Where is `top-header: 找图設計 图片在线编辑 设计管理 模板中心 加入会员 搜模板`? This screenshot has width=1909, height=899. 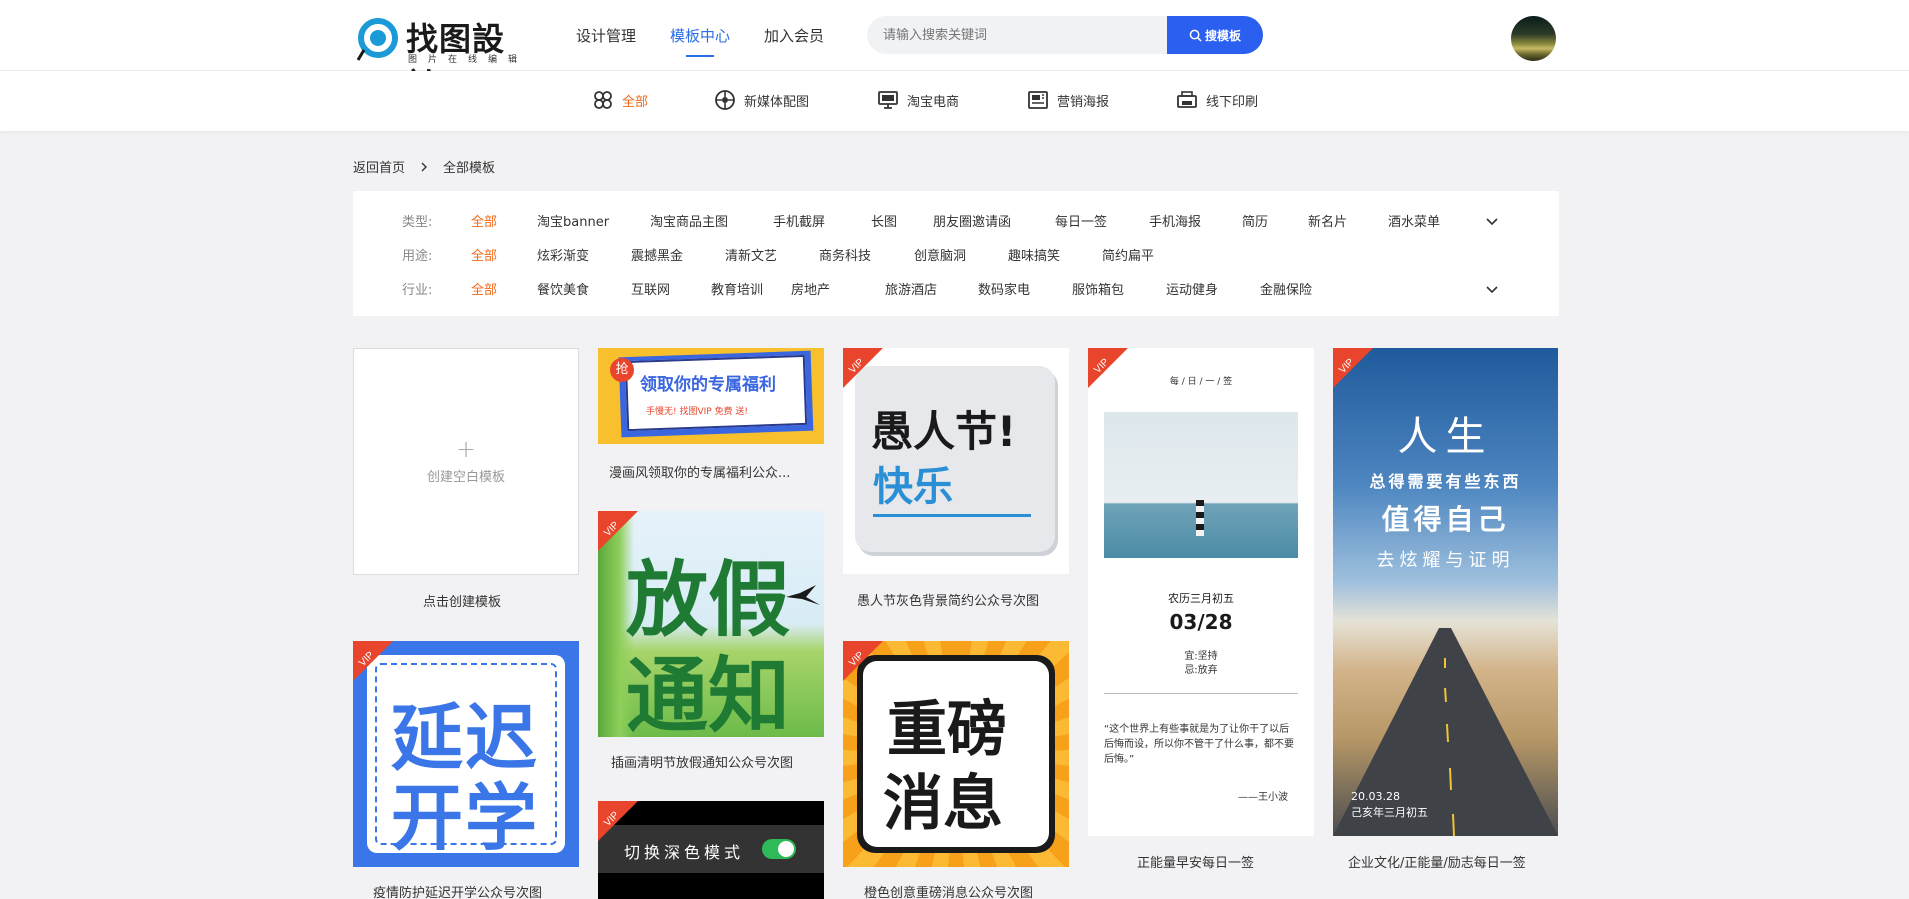 top-header: 找图設計 图片在线编辑 设计管理 模板中心 加入会员 搜模板 is located at coordinates (954, 52).